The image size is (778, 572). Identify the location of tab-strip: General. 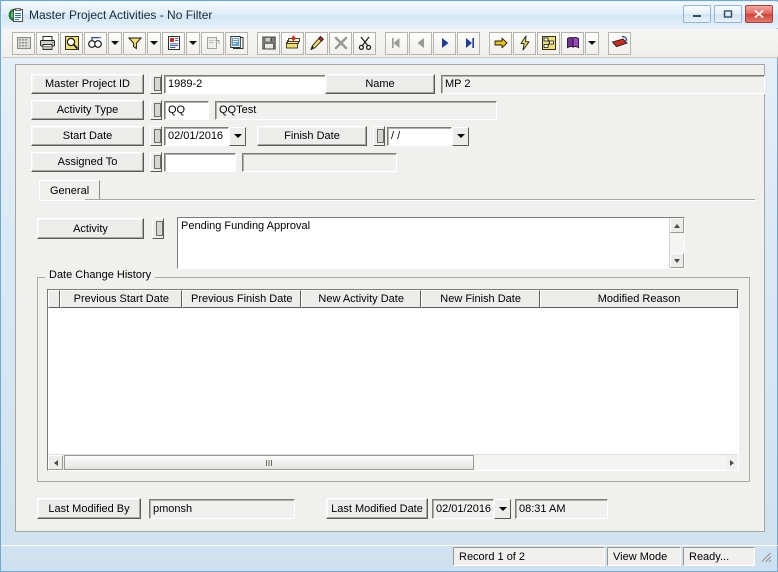
(390, 191).